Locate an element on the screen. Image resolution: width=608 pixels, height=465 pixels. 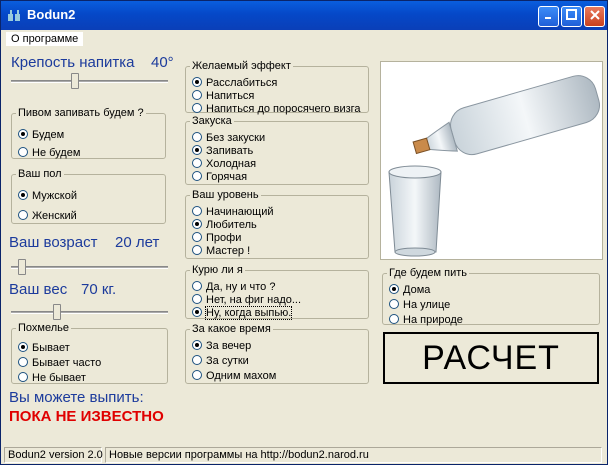
radio-label: Одним махом is located at coordinates (241, 376).